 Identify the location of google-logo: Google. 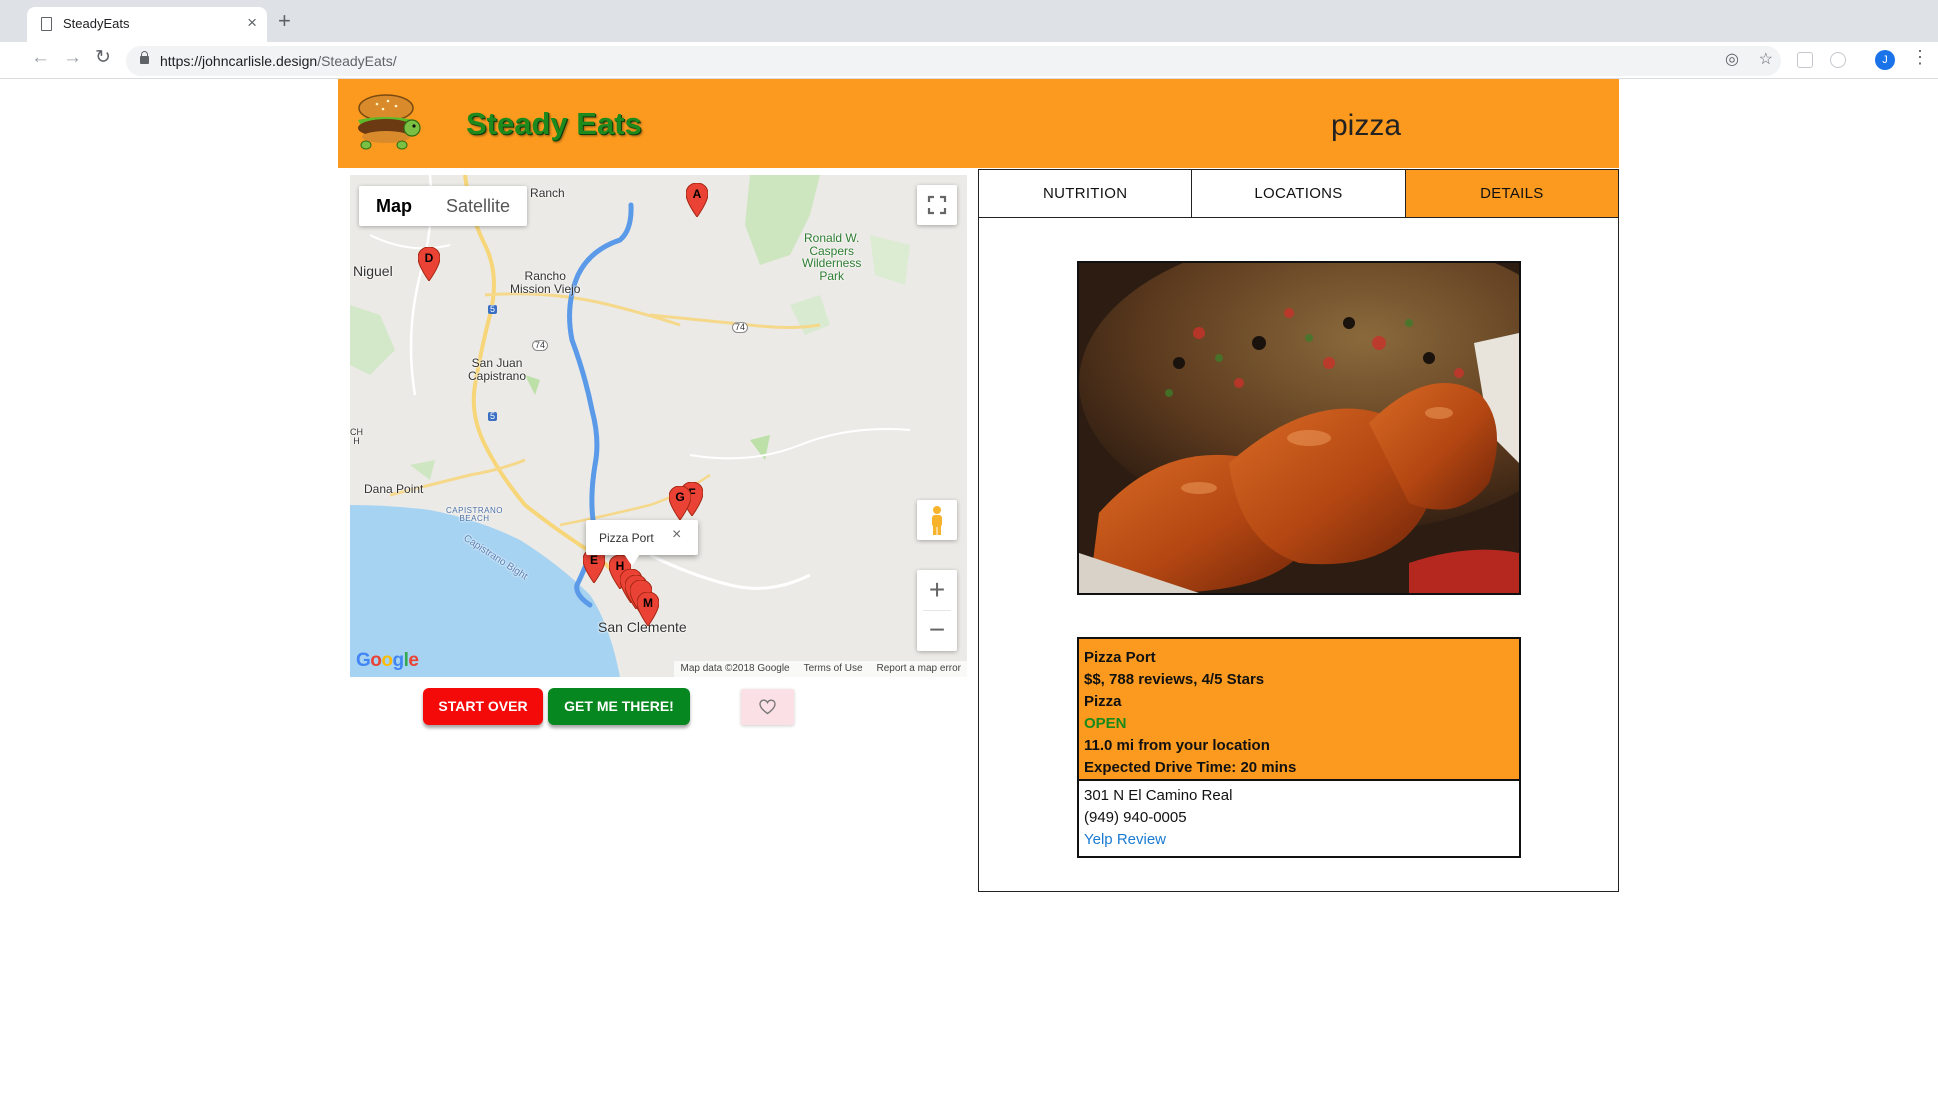
(387, 660).